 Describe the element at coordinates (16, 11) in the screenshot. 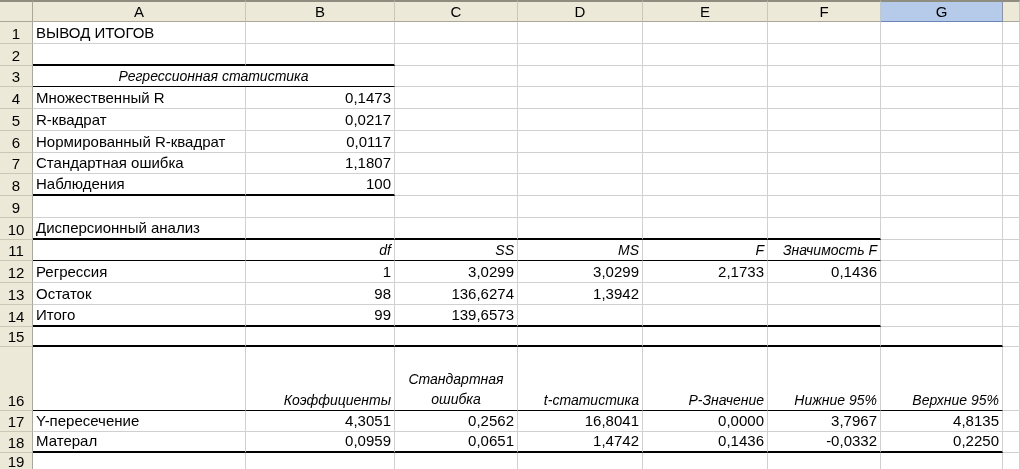

I see `select-all-corner` at that location.